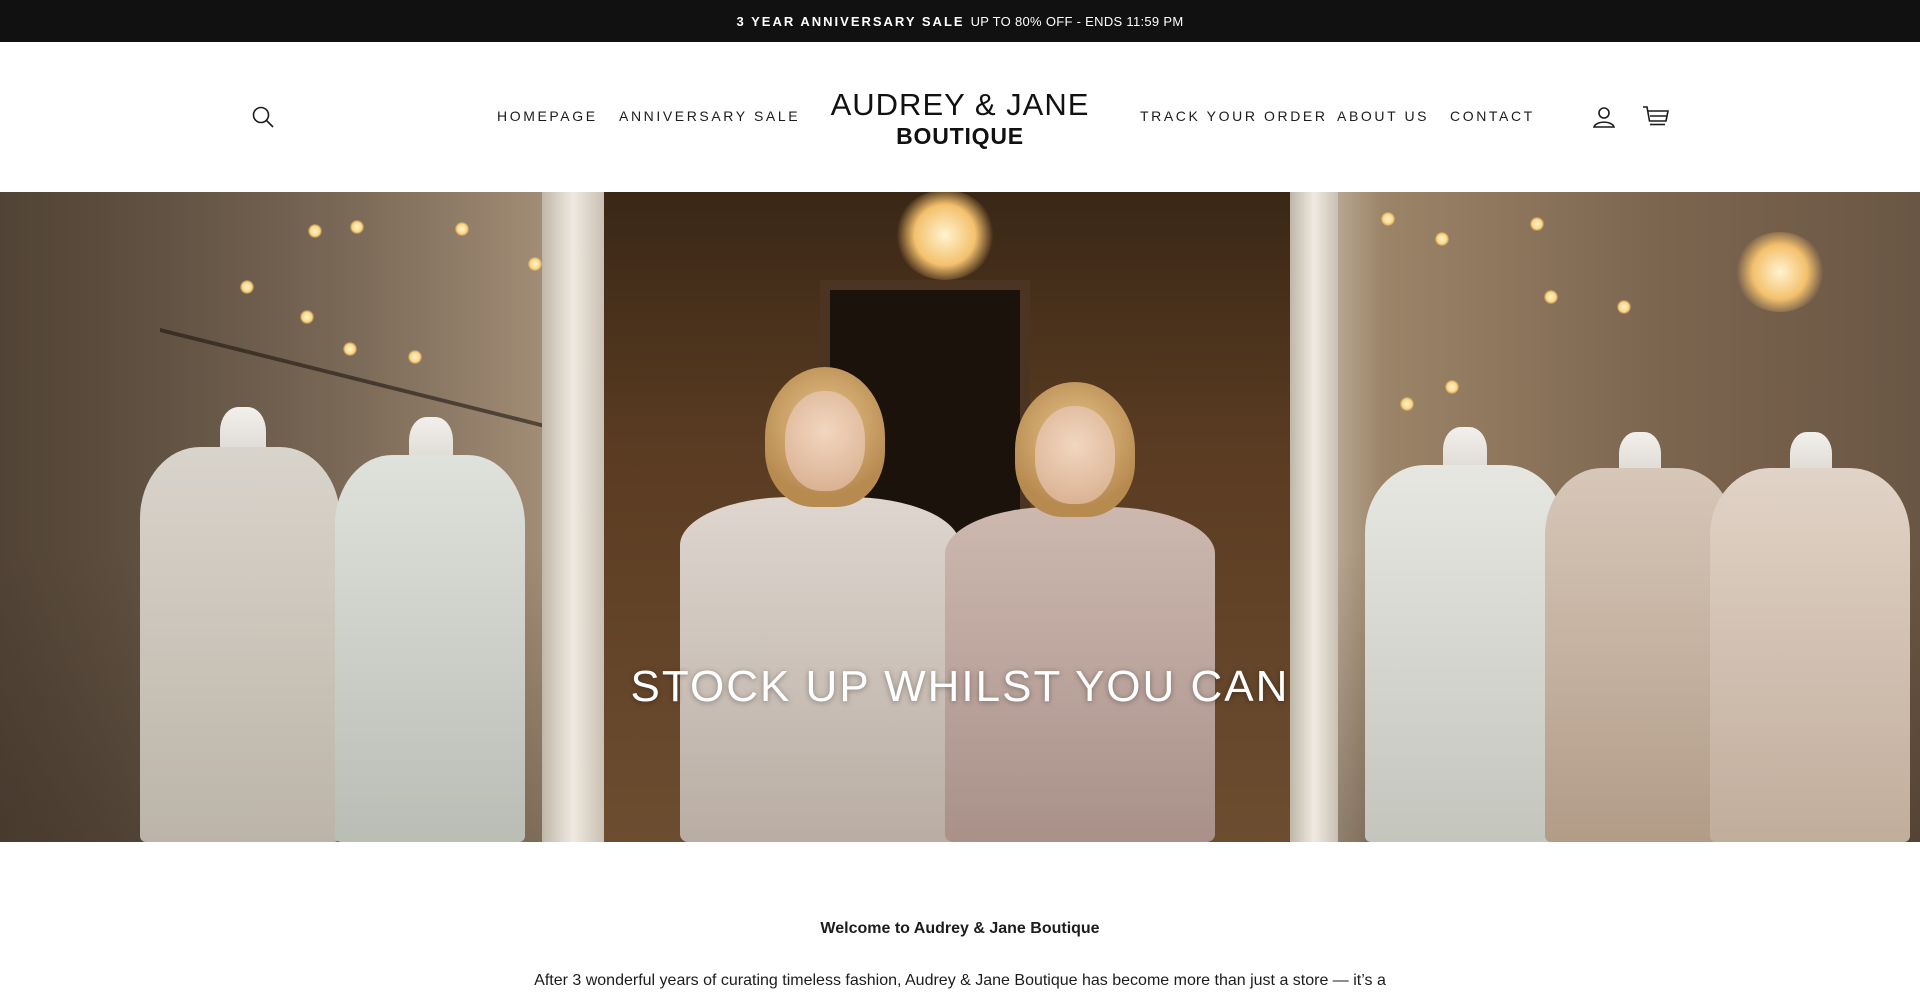  Describe the element at coordinates (850, 21) in the screenshot. I see `announcement-highlight: 3 YEAR ANNIVERSARY SALE` at that location.